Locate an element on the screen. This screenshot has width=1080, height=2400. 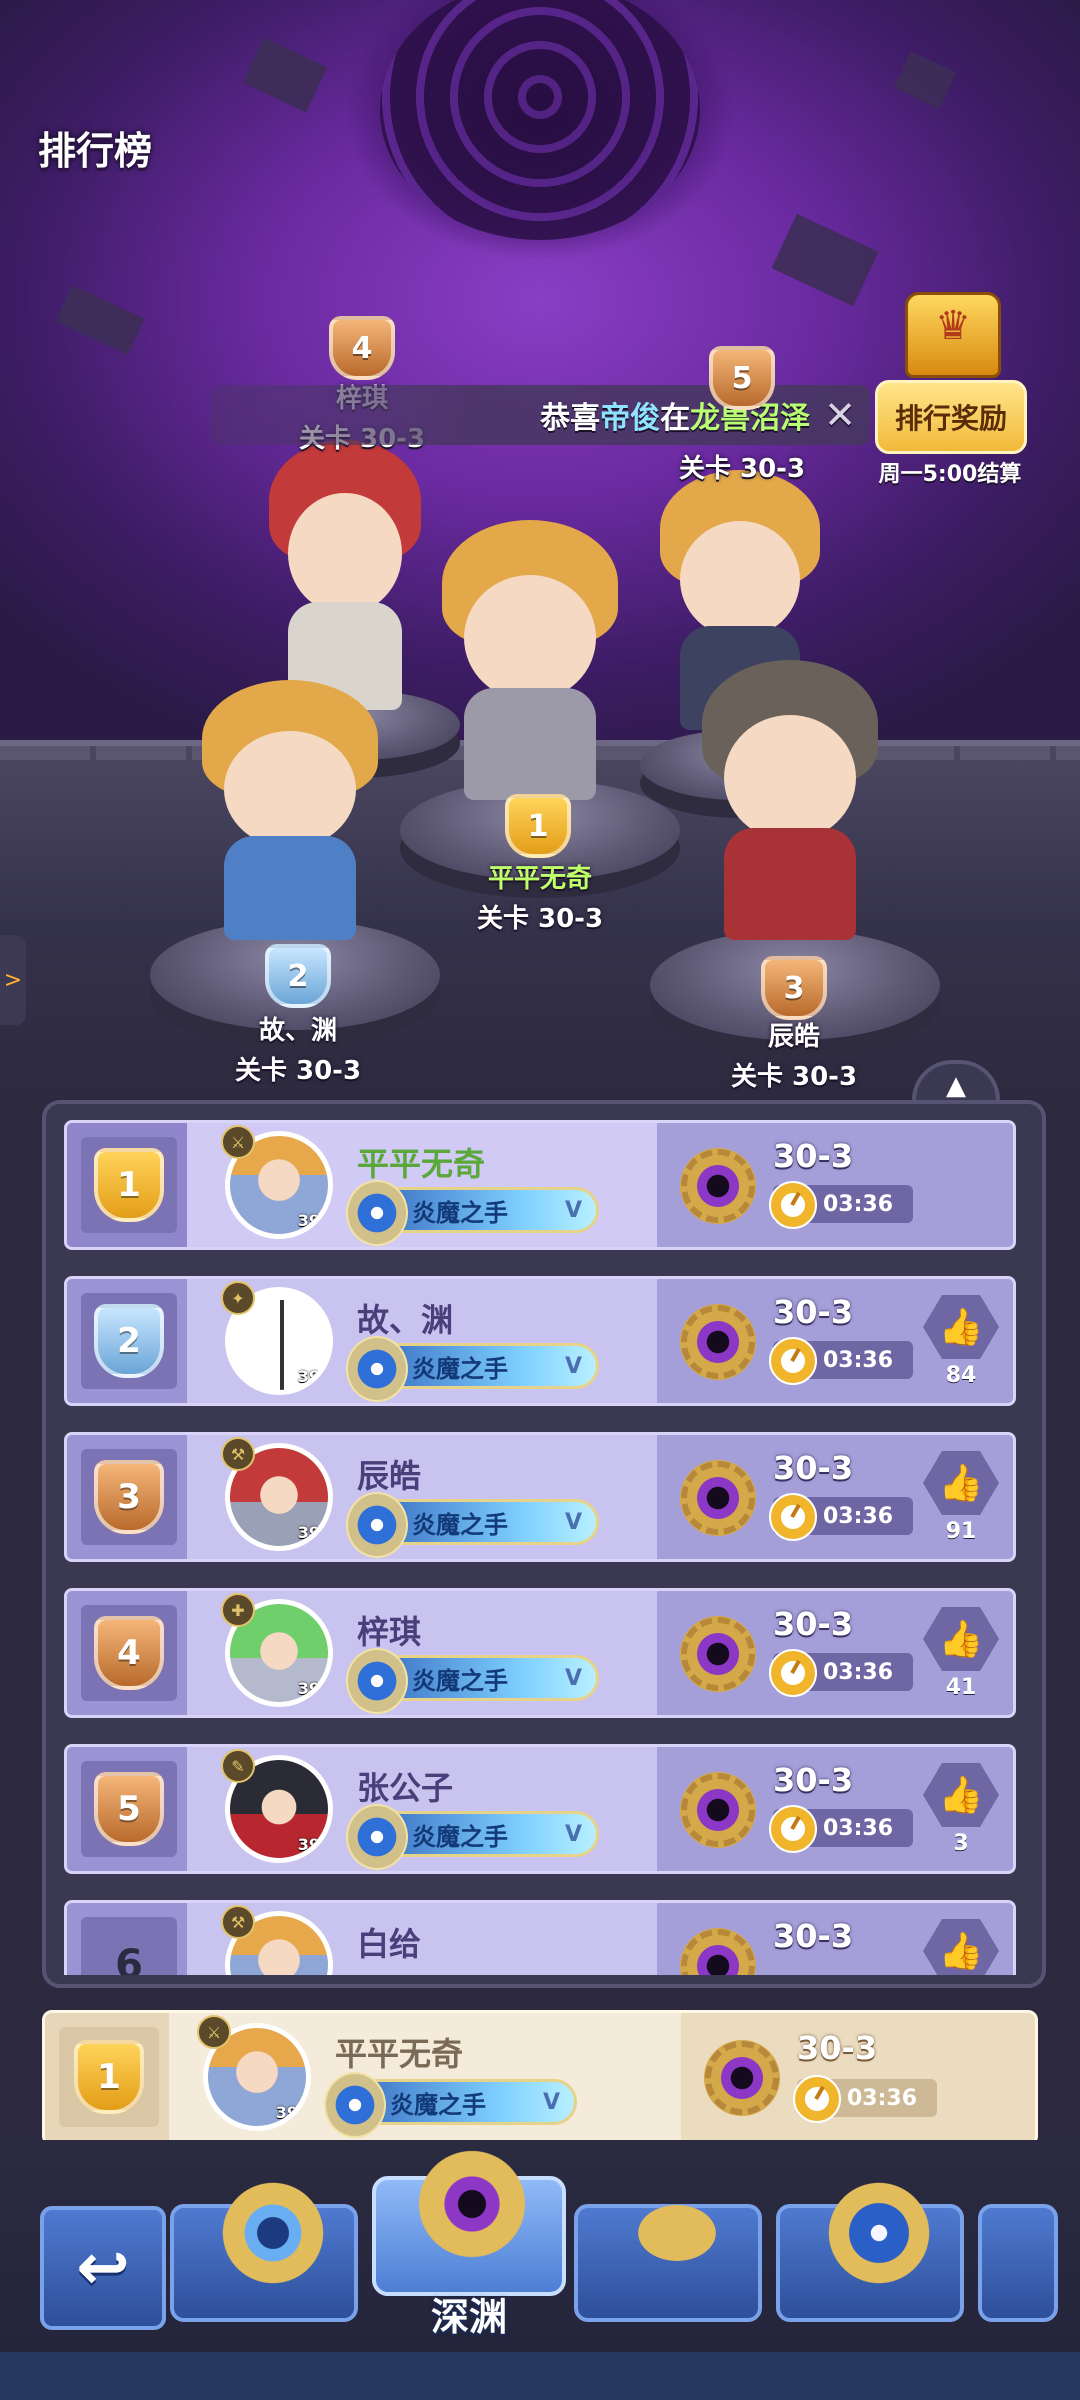
clock-icon is located at coordinates (817, 2099).